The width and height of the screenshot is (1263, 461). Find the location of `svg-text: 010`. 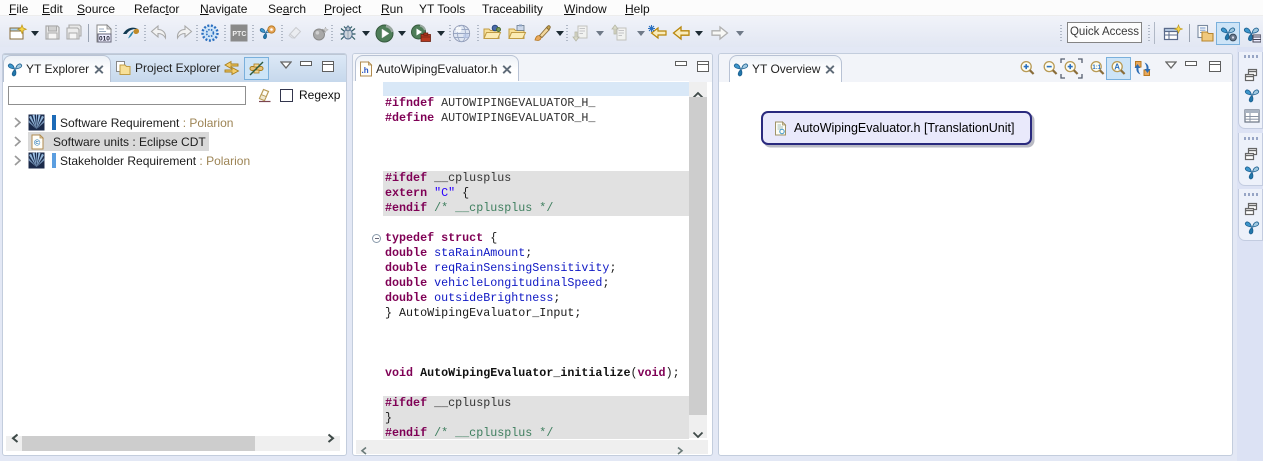

svg-text: 010 is located at coordinates (104, 39).